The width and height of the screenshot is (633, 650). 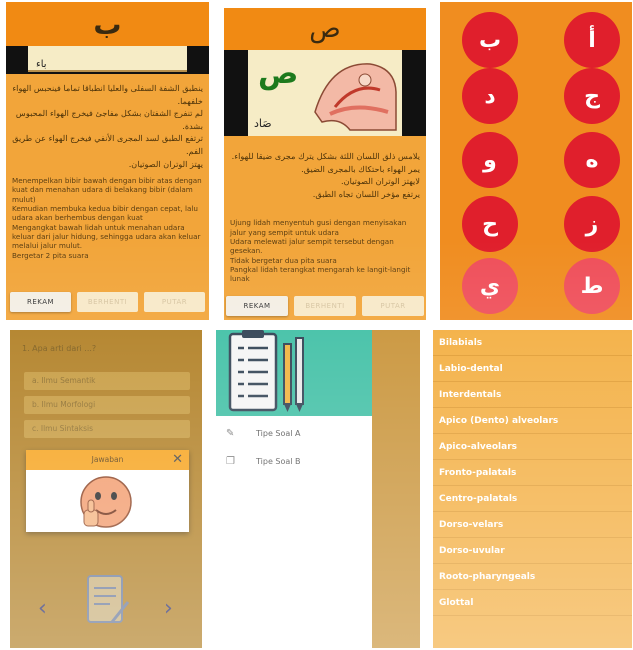 I want to click on thumbs-up-emoji-icon, so click(x=106, y=502).